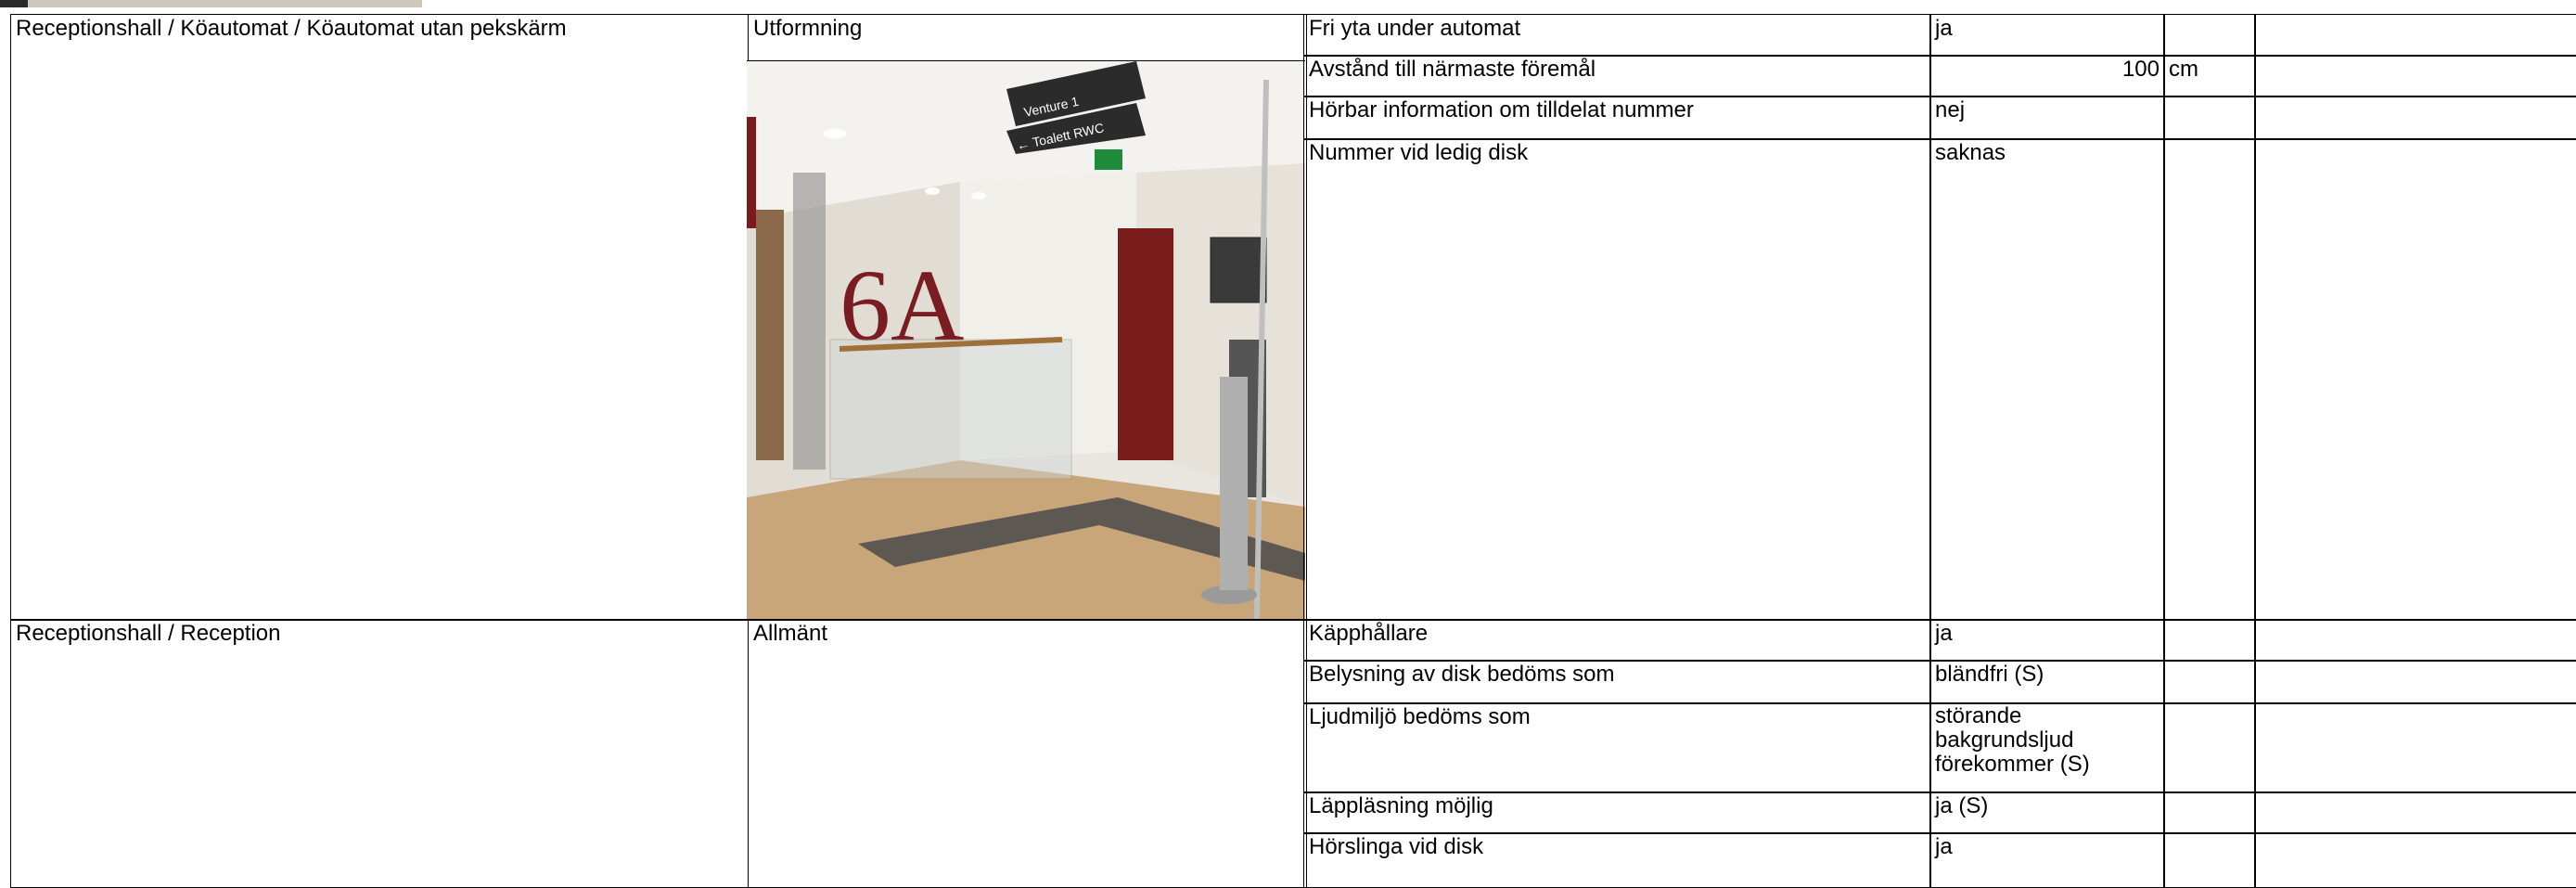 The height and width of the screenshot is (888, 2576). Describe the element at coordinates (148, 633) in the screenshot. I see `location-text: Receptionshall / Reception` at that location.